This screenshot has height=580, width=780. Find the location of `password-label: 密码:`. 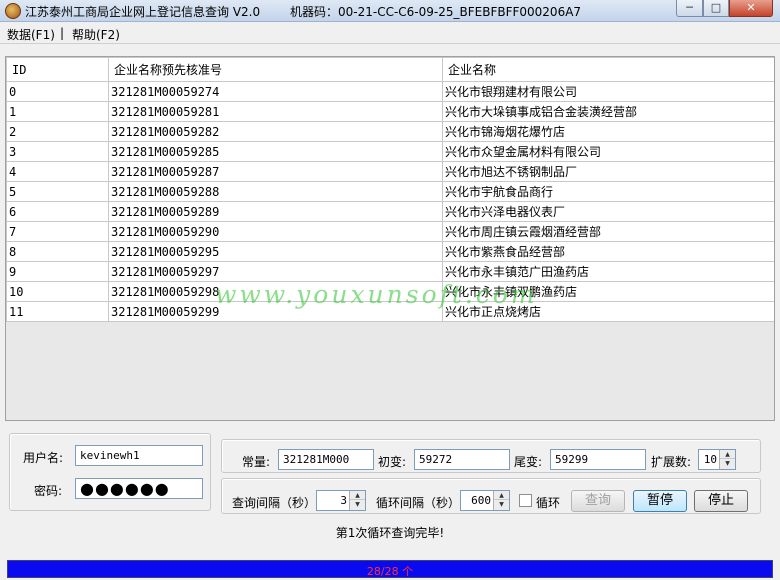

password-label: 密码: is located at coordinates (48, 491).